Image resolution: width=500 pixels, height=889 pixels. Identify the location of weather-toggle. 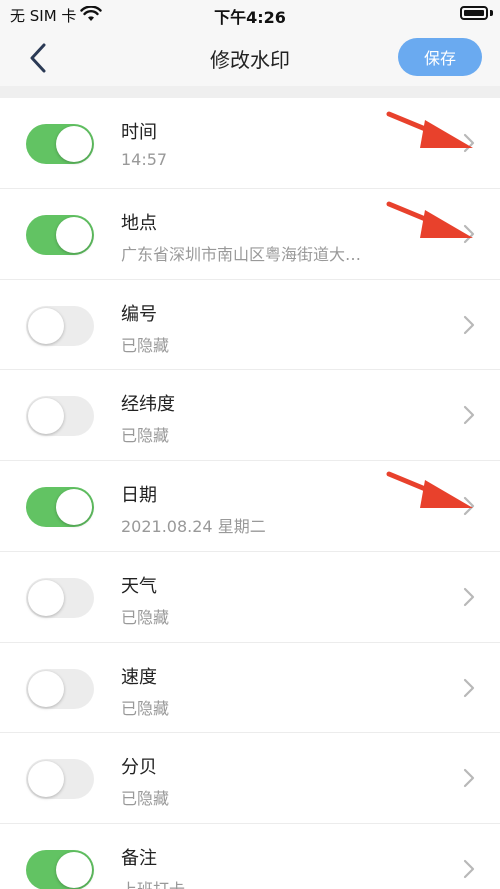
(60, 597).